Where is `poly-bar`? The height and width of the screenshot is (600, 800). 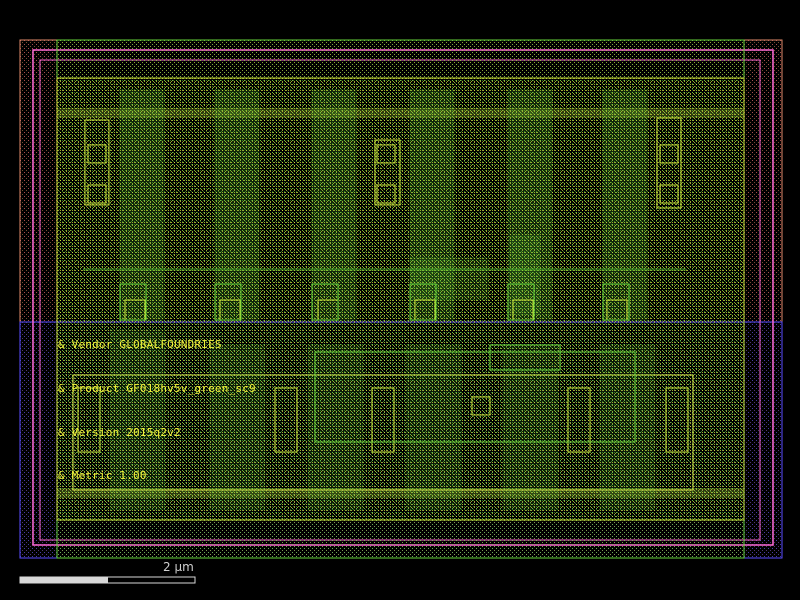
poly-bar is located at coordinates (384, 269).